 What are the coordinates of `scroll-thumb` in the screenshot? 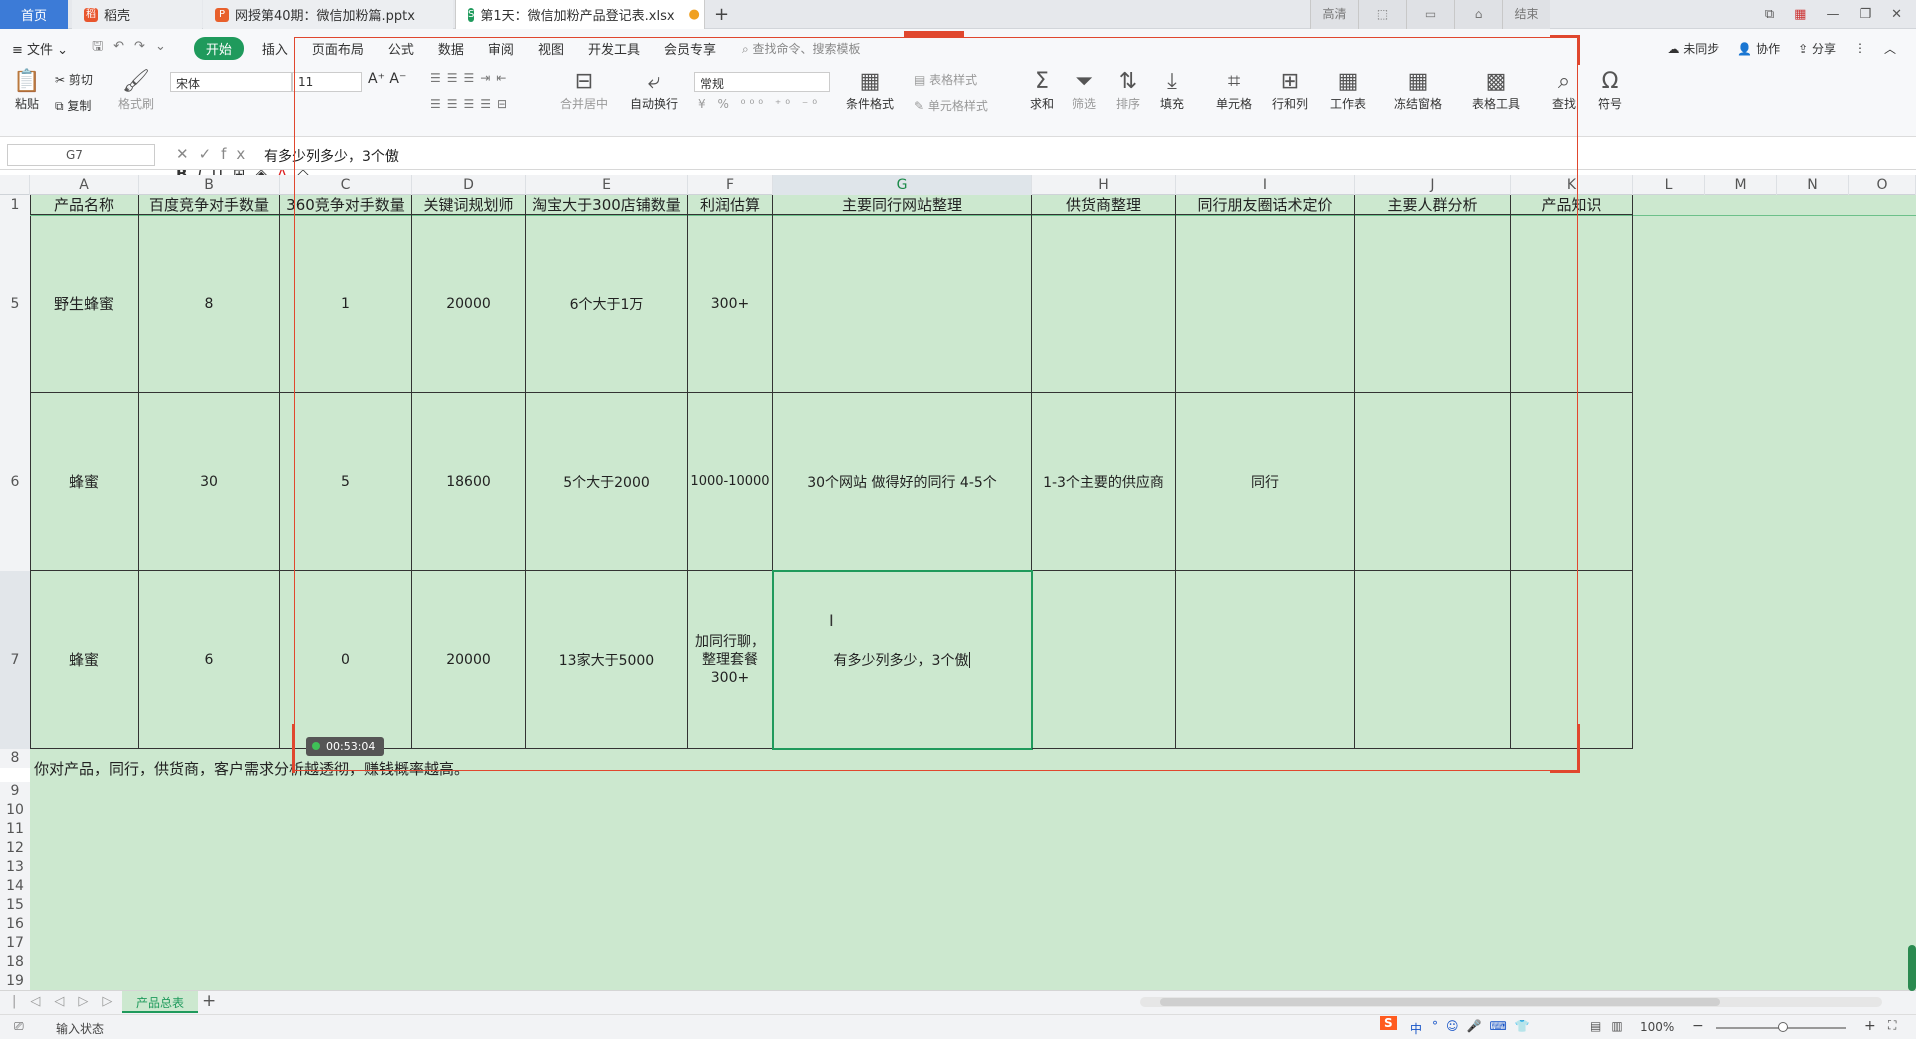 It's located at (1440, 1002).